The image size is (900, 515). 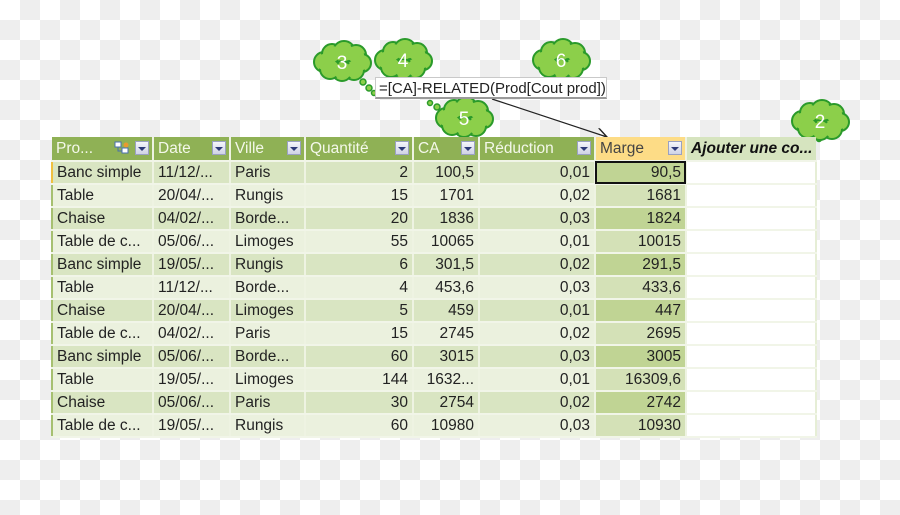 What do you see at coordinates (641, 334) in the screenshot?
I see `cell-marge: 2695` at bounding box center [641, 334].